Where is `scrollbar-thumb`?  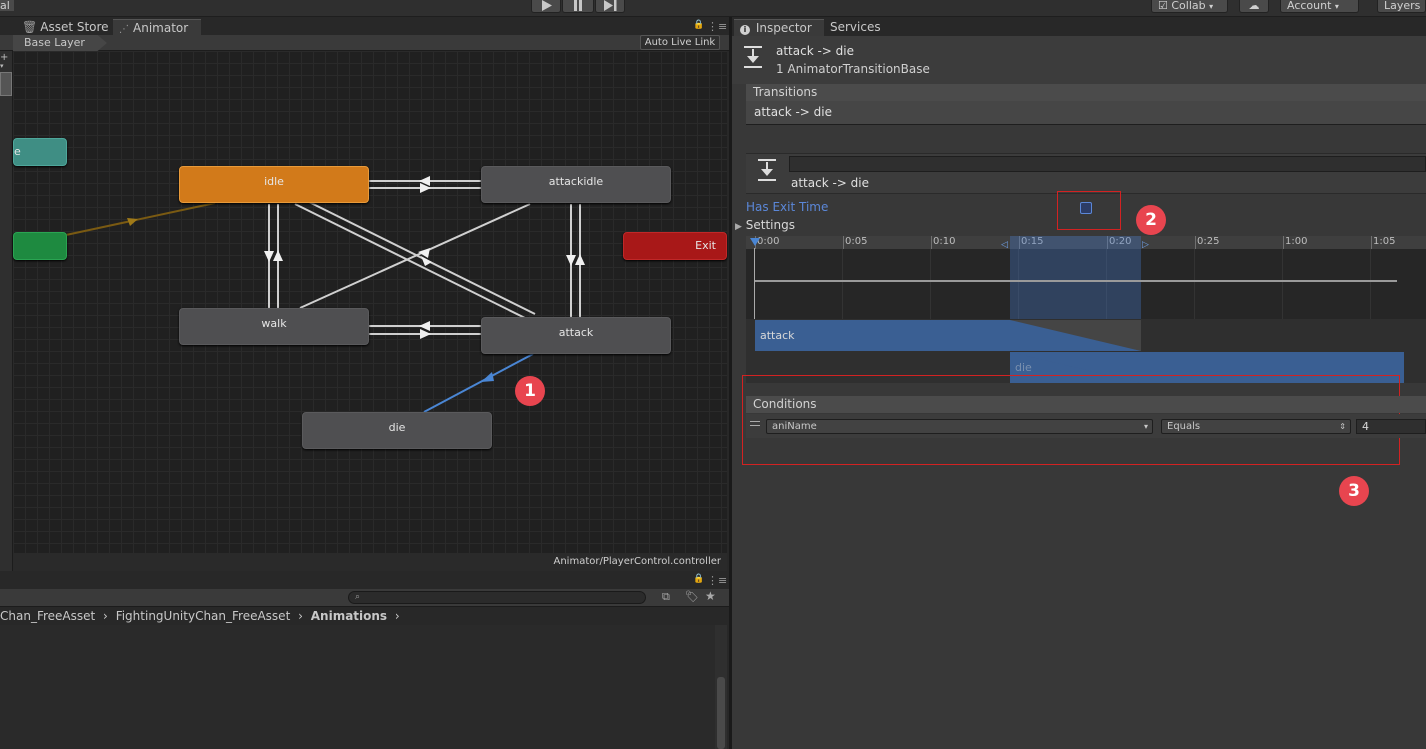 scrollbar-thumb is located at coordinates (721, 713).